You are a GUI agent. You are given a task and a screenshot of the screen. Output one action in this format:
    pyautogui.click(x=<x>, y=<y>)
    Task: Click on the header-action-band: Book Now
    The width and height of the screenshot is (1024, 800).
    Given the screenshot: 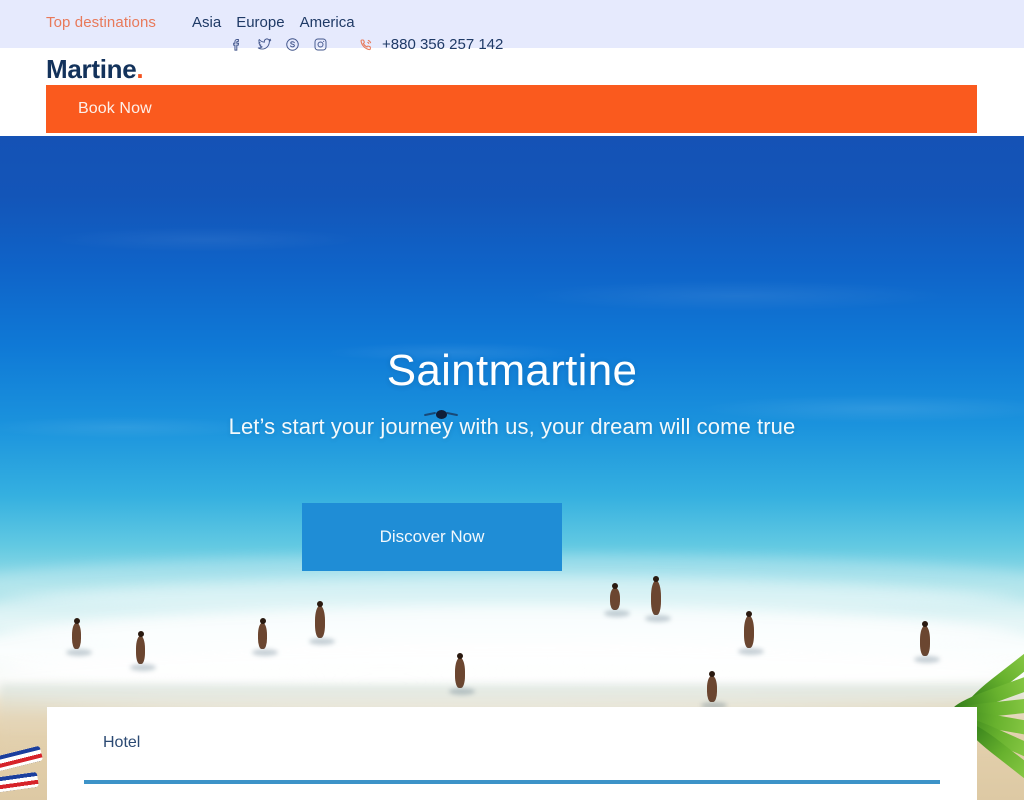 What is the action you would take?
    pyautogui.click(x=511, y=109)
    